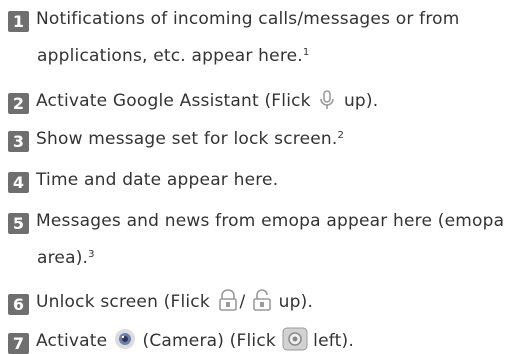  Describe the element at coordinates (63, 258) in the screenshot. I see `item-text-line2: area).` at that location.